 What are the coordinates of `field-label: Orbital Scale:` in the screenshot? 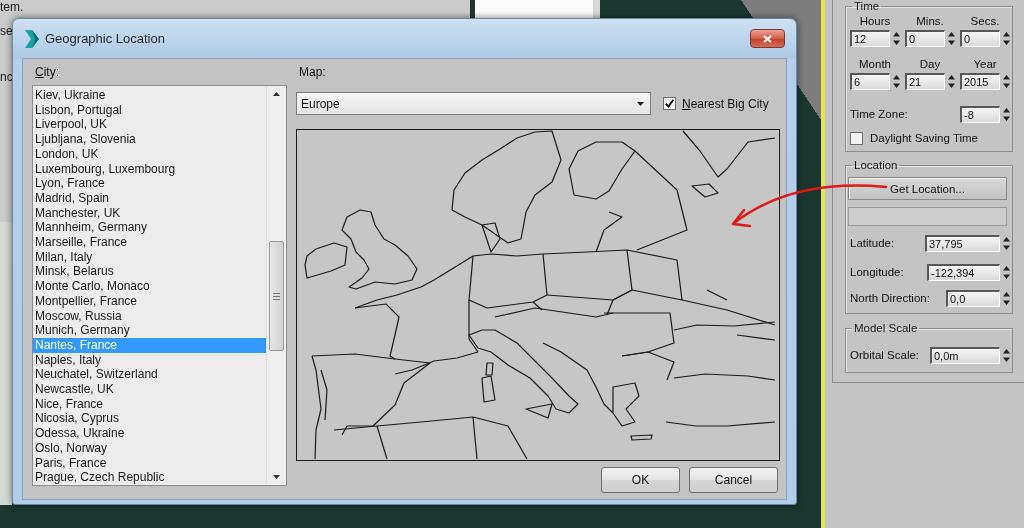 It's located at (885, 355).